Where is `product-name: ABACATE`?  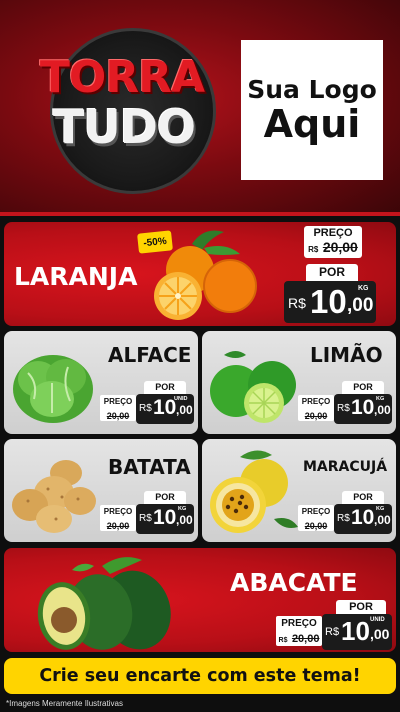 product-name: ABACATE is located at coordinates (294, 582).